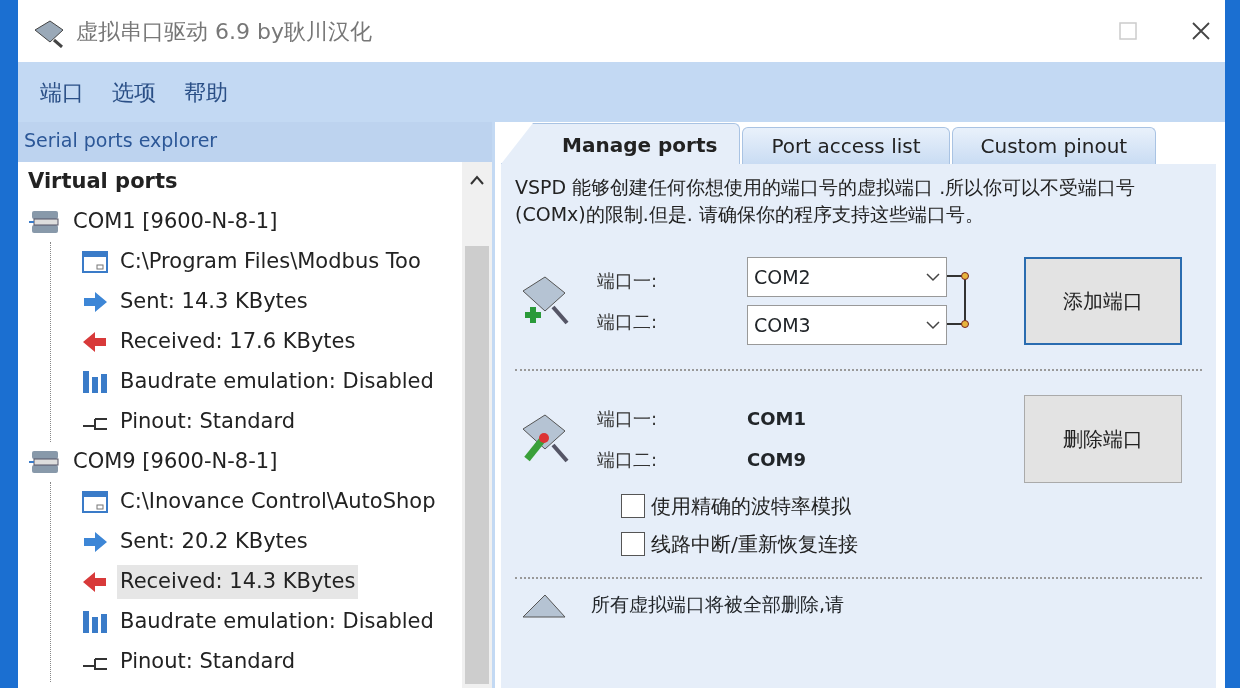 Image resolution: width=1240 pixels, height=688 pixels. What do you see at coordinates (134, 92) in the screenshot?
I see `menu-item: 选项` at bounding box center [134, 92].